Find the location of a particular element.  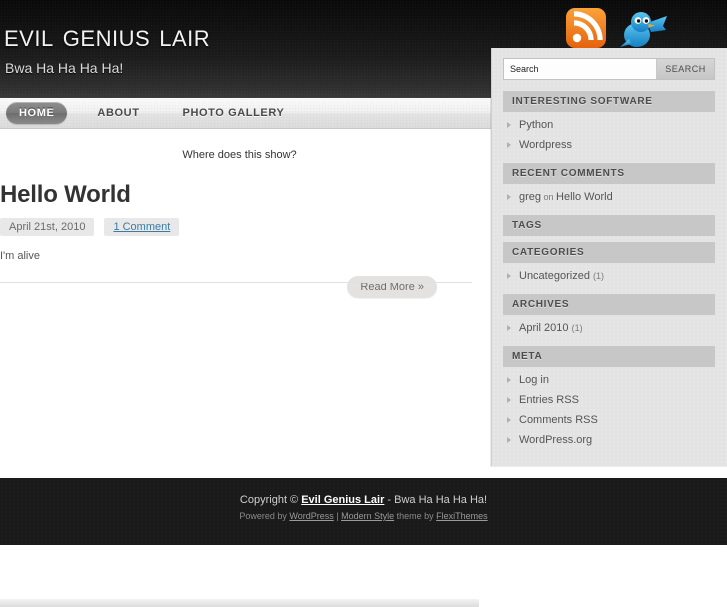

list-item: Comments RSS is located at coordinates (609, 420).